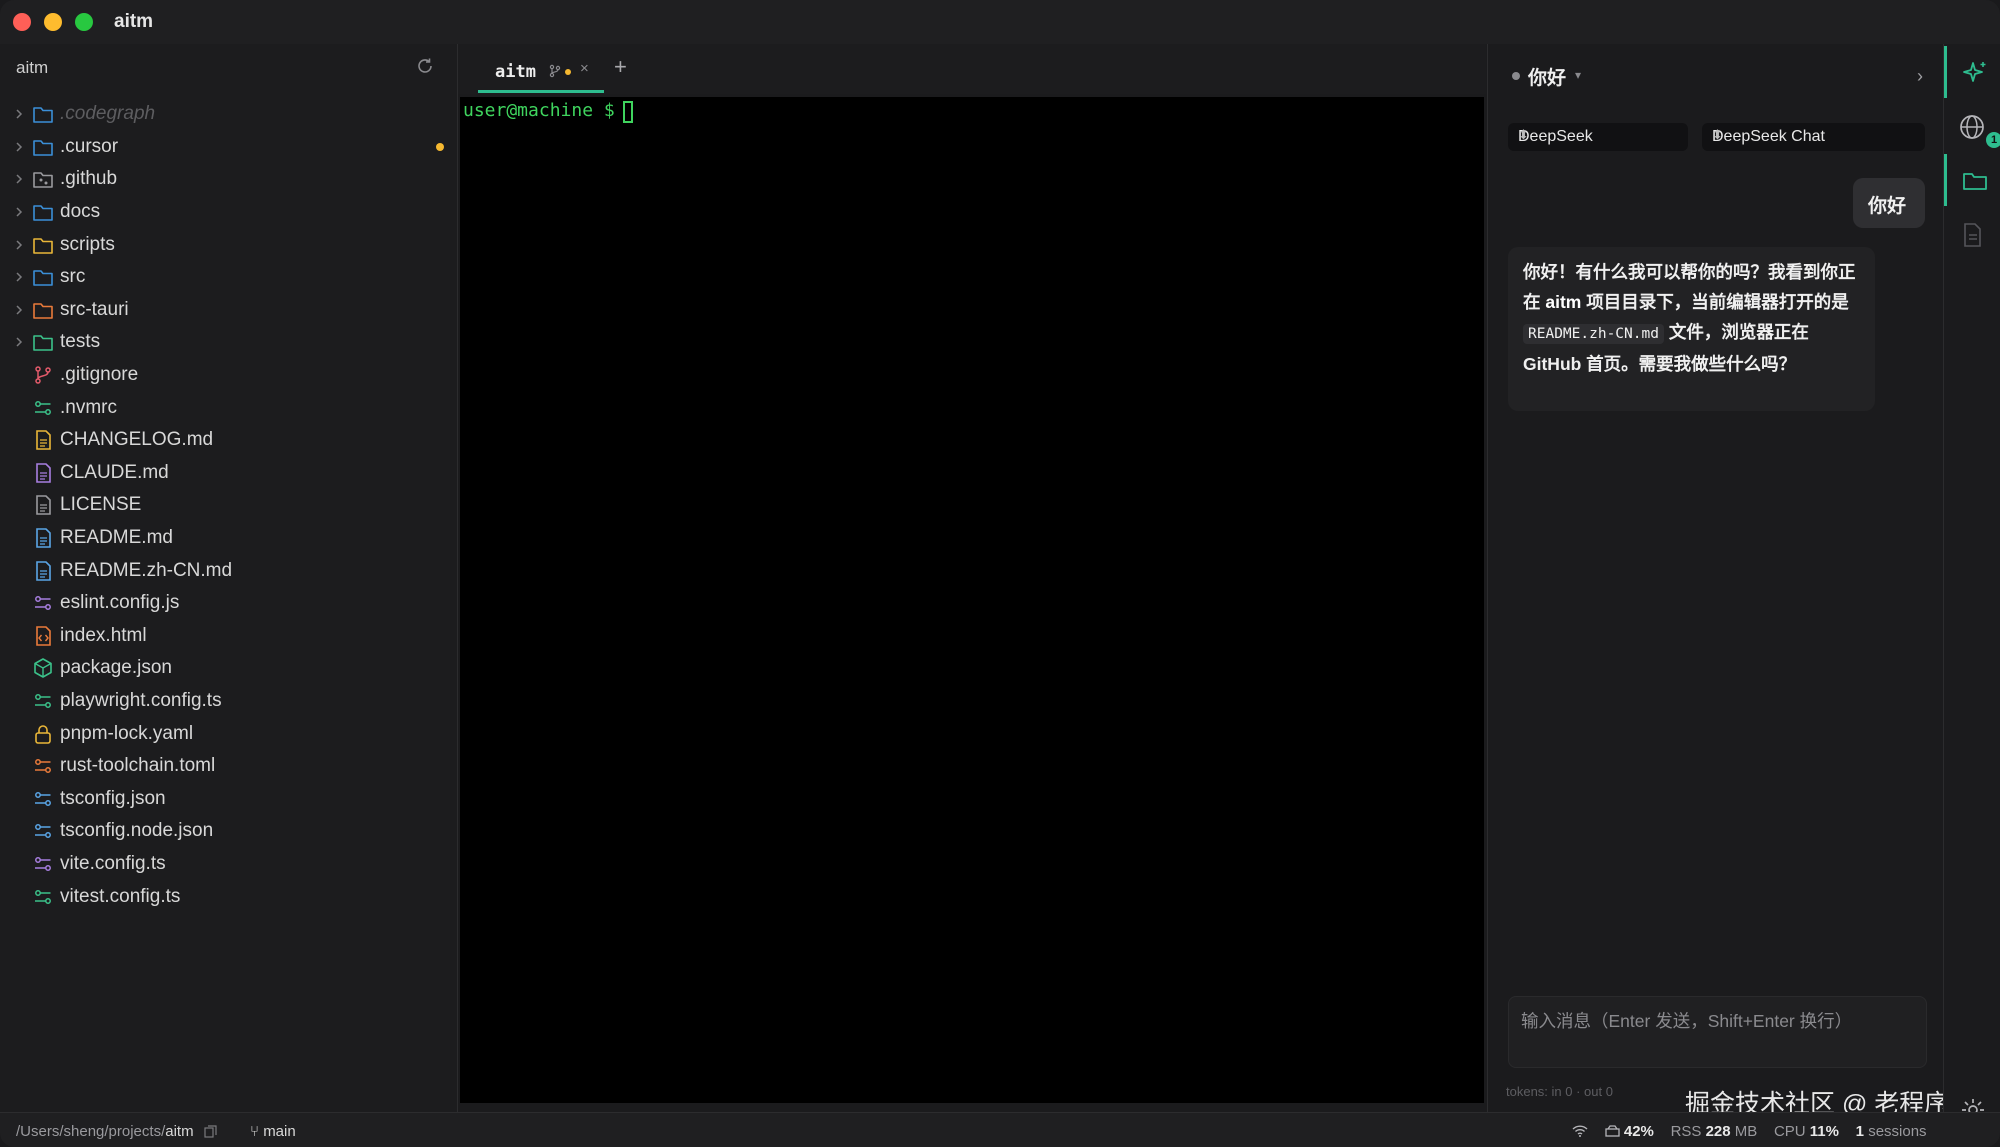 The image size is (2000, 1147). What do you see at coordinates (228, 864) in the screenshot?
I see `file-row: vite.config.ts` at bounding box center [228, 864].